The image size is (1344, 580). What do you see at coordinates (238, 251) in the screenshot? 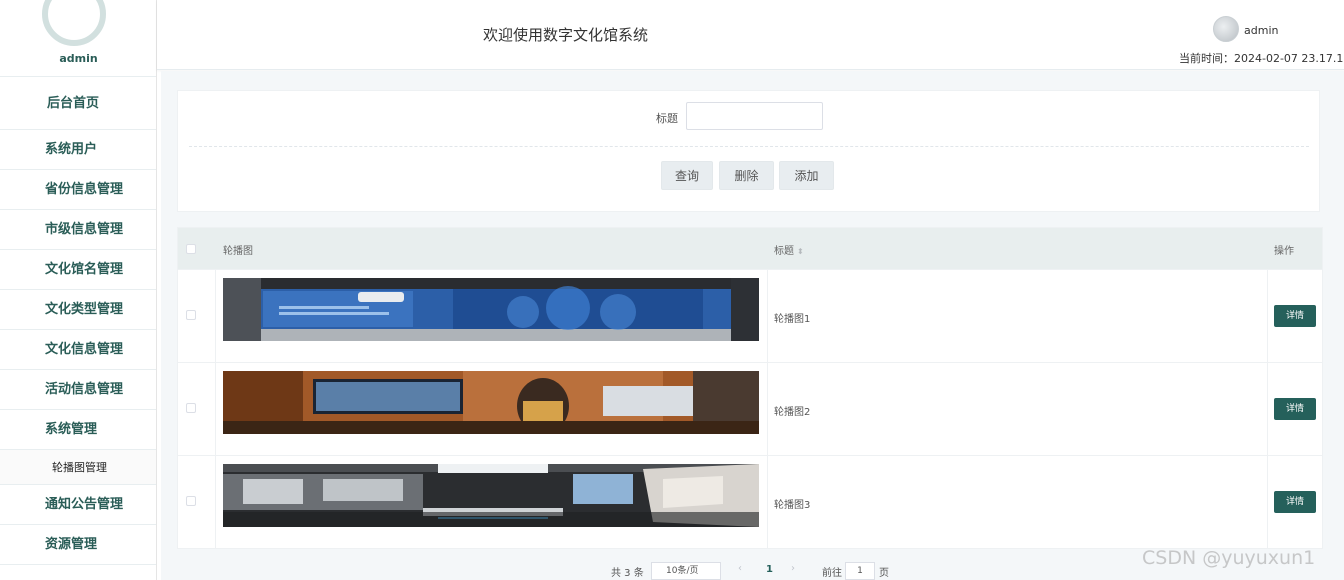
I see `column-header-image: 轮播图` at bounding box center [238, 251].